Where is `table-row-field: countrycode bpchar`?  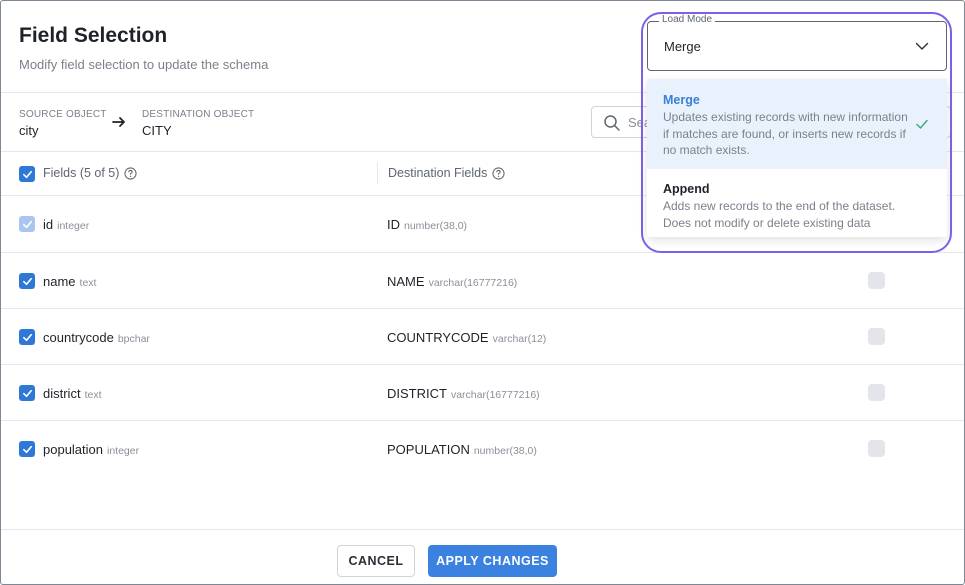 table-row-field: countrycode bpchar is located at coordinates (96, 337).